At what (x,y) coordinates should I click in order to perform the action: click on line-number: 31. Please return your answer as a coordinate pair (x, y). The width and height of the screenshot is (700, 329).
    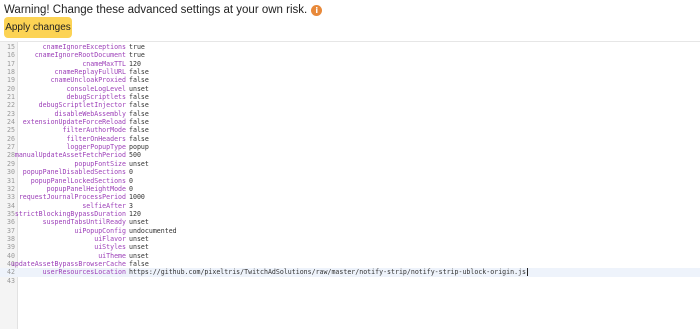
    Looking at the image, I should click on (11, 180).